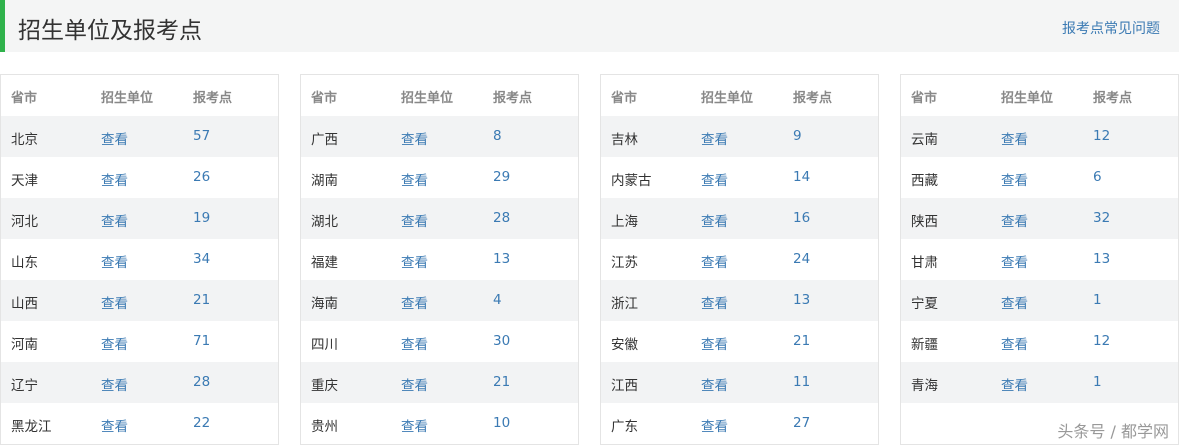 The image size is (1179, 446). Describe the element at coordinates (589, 26) in the screenshot. I see `section-header: 招生单位及报考点 报考点常见问题` at that location.